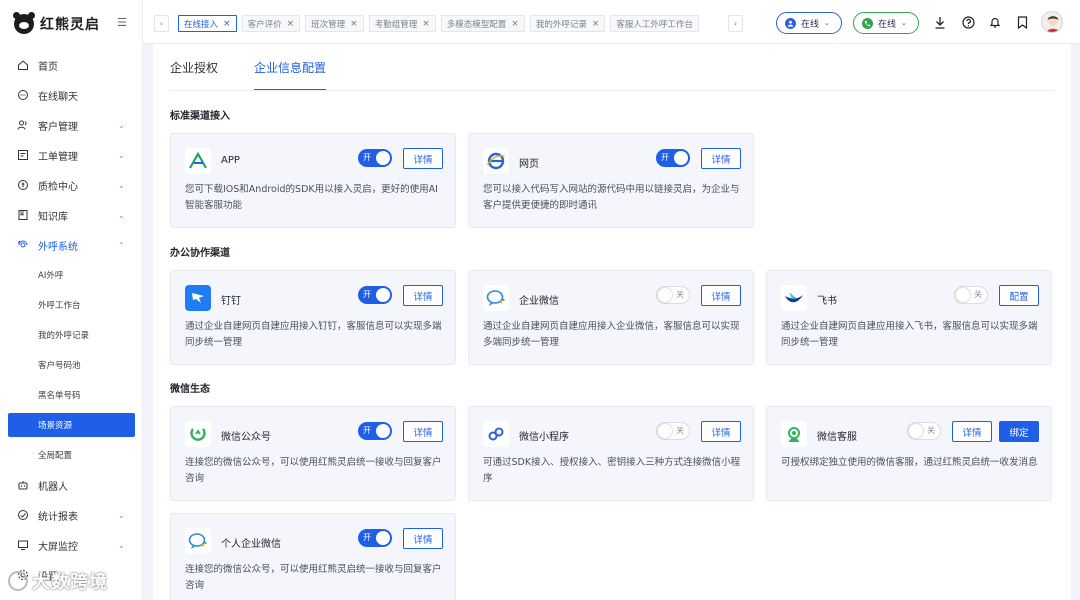 This screenshot has height=600, width=1080. I want to click on sidebar-item-customers: 客户管理 ⌄, so click(71, 125).